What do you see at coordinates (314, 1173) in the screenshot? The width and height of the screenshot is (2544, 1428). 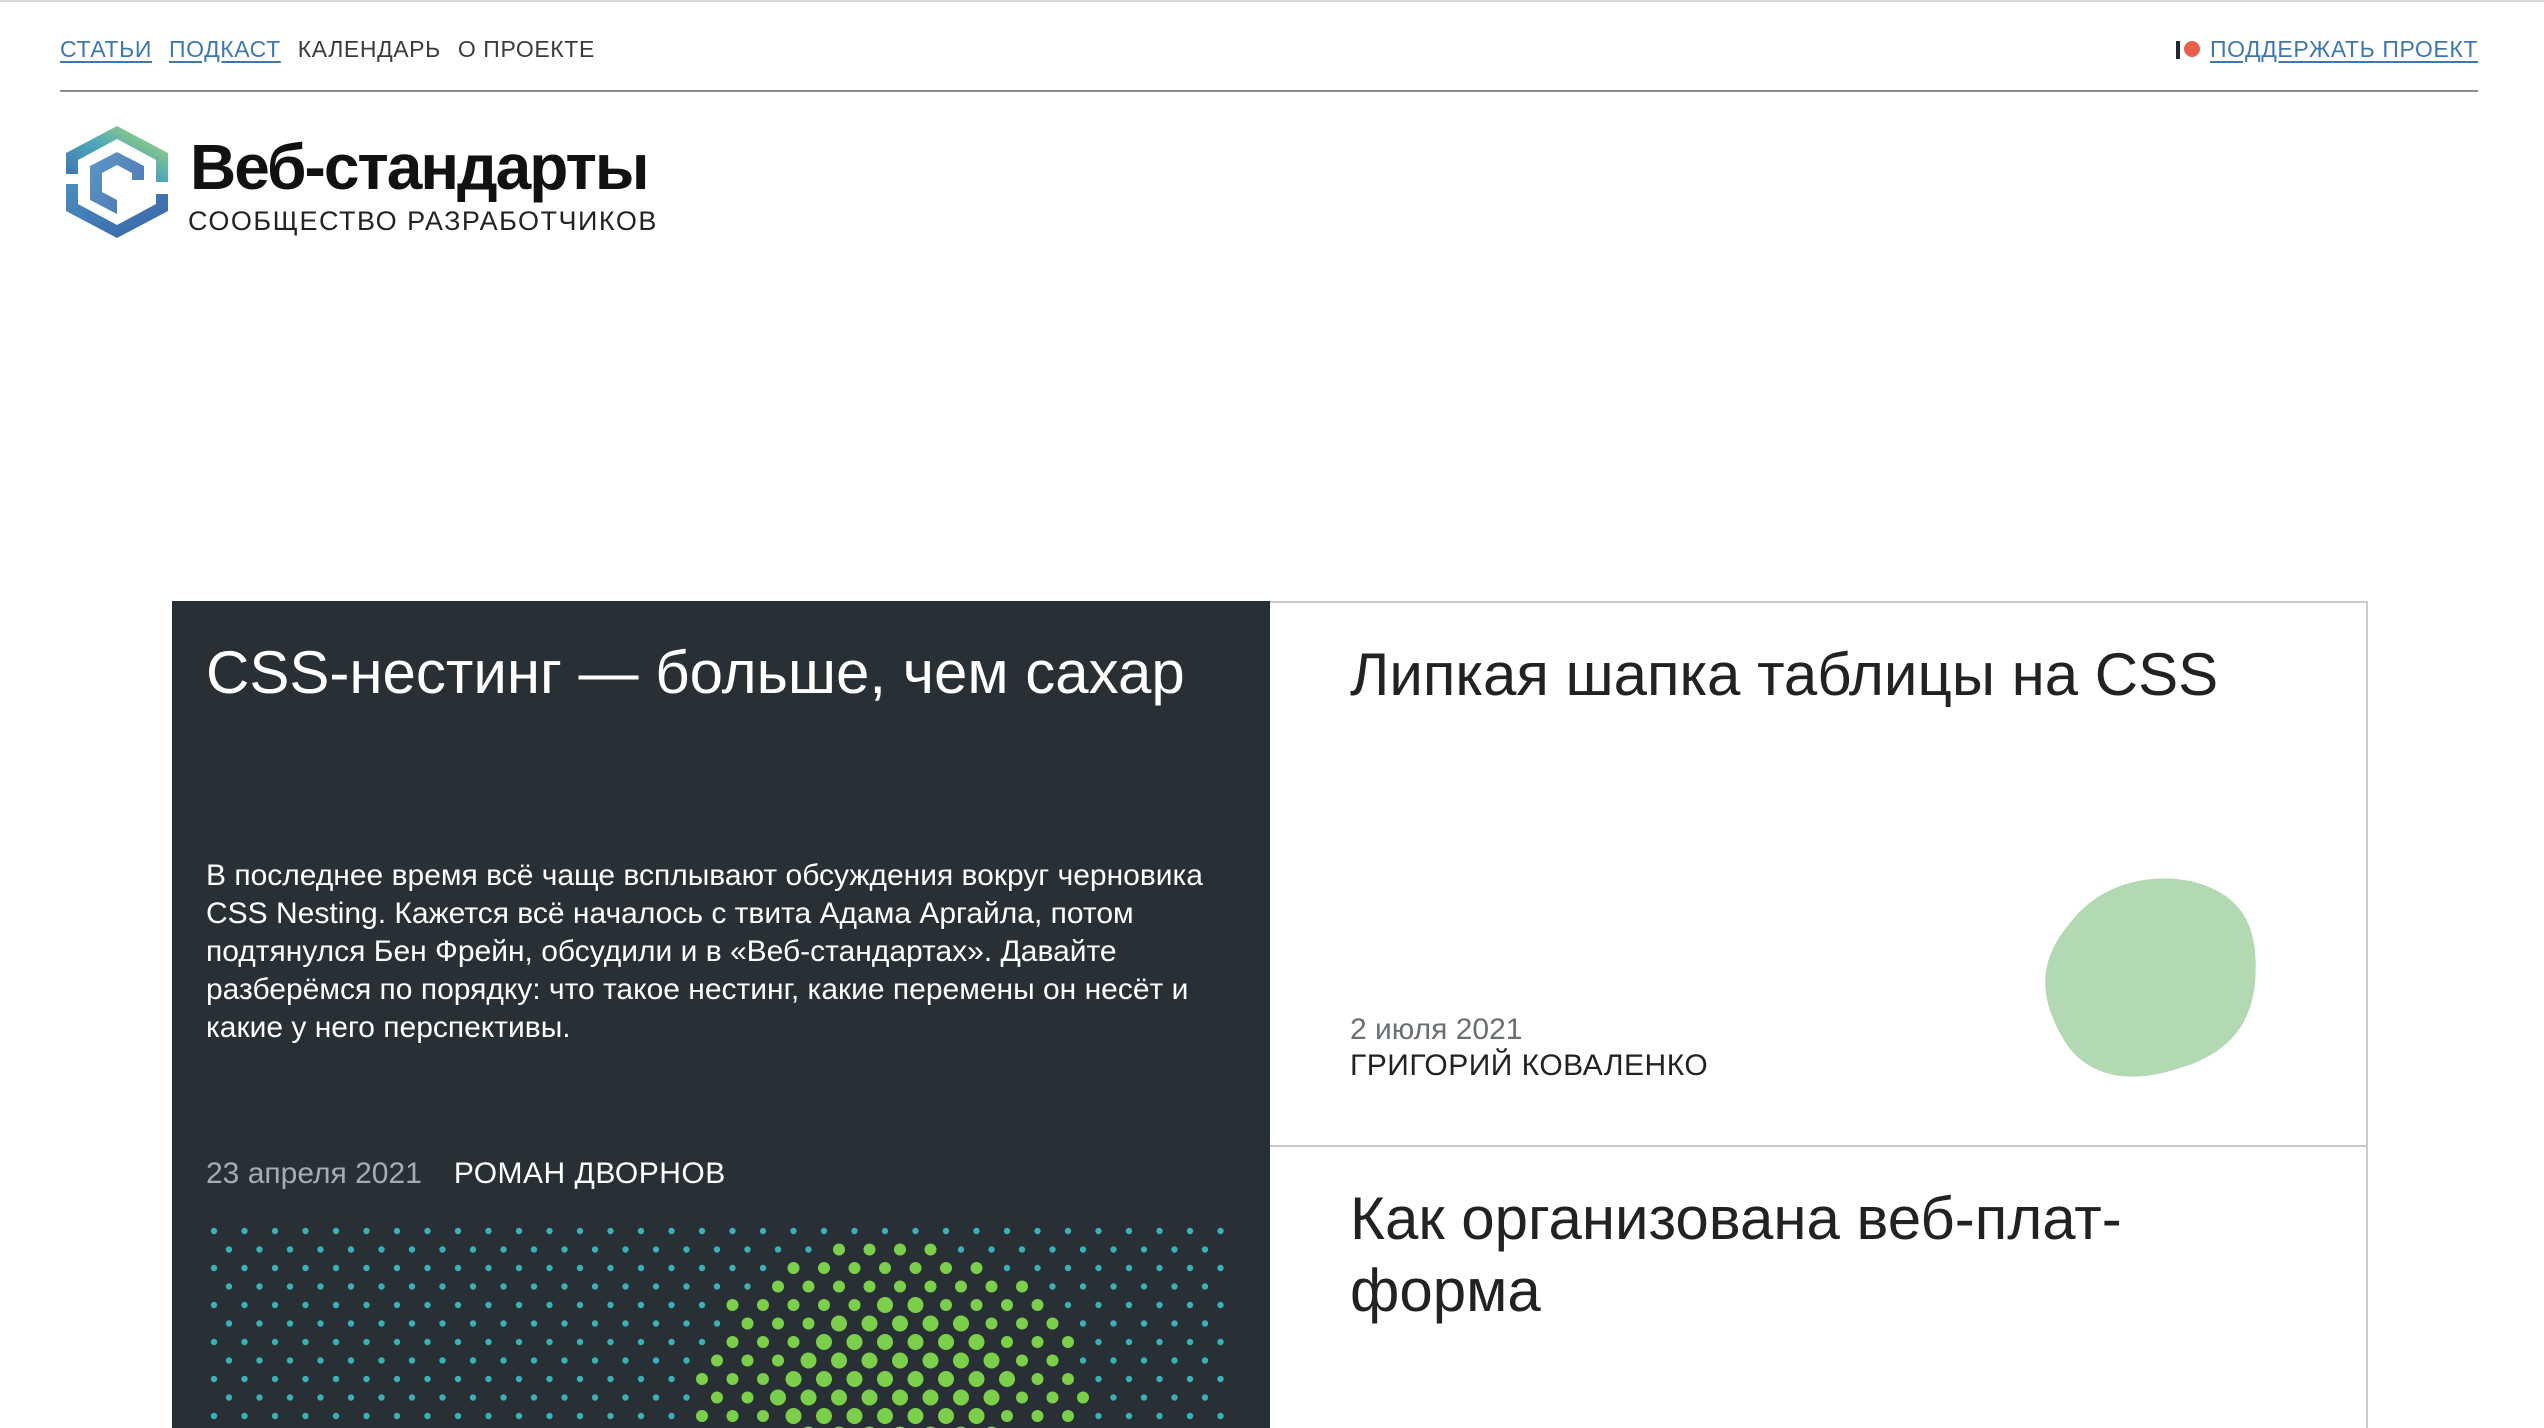 I see `article-date: 23 апреля 2021` at bounding box center [314, 1173].